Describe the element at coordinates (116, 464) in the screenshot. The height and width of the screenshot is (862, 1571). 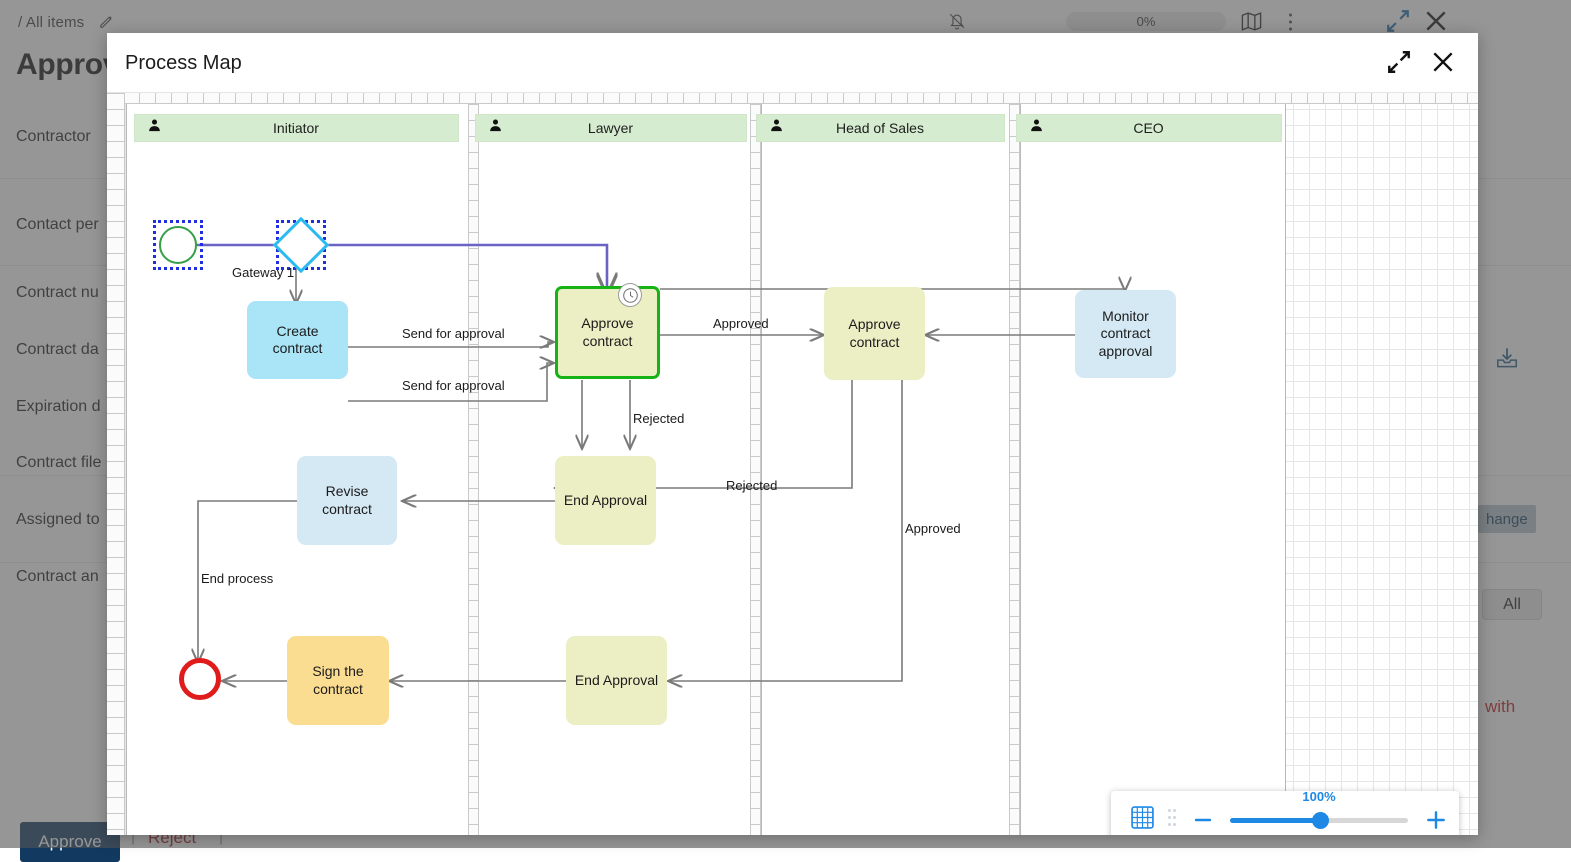
I see `ruler-vertical` at that location.